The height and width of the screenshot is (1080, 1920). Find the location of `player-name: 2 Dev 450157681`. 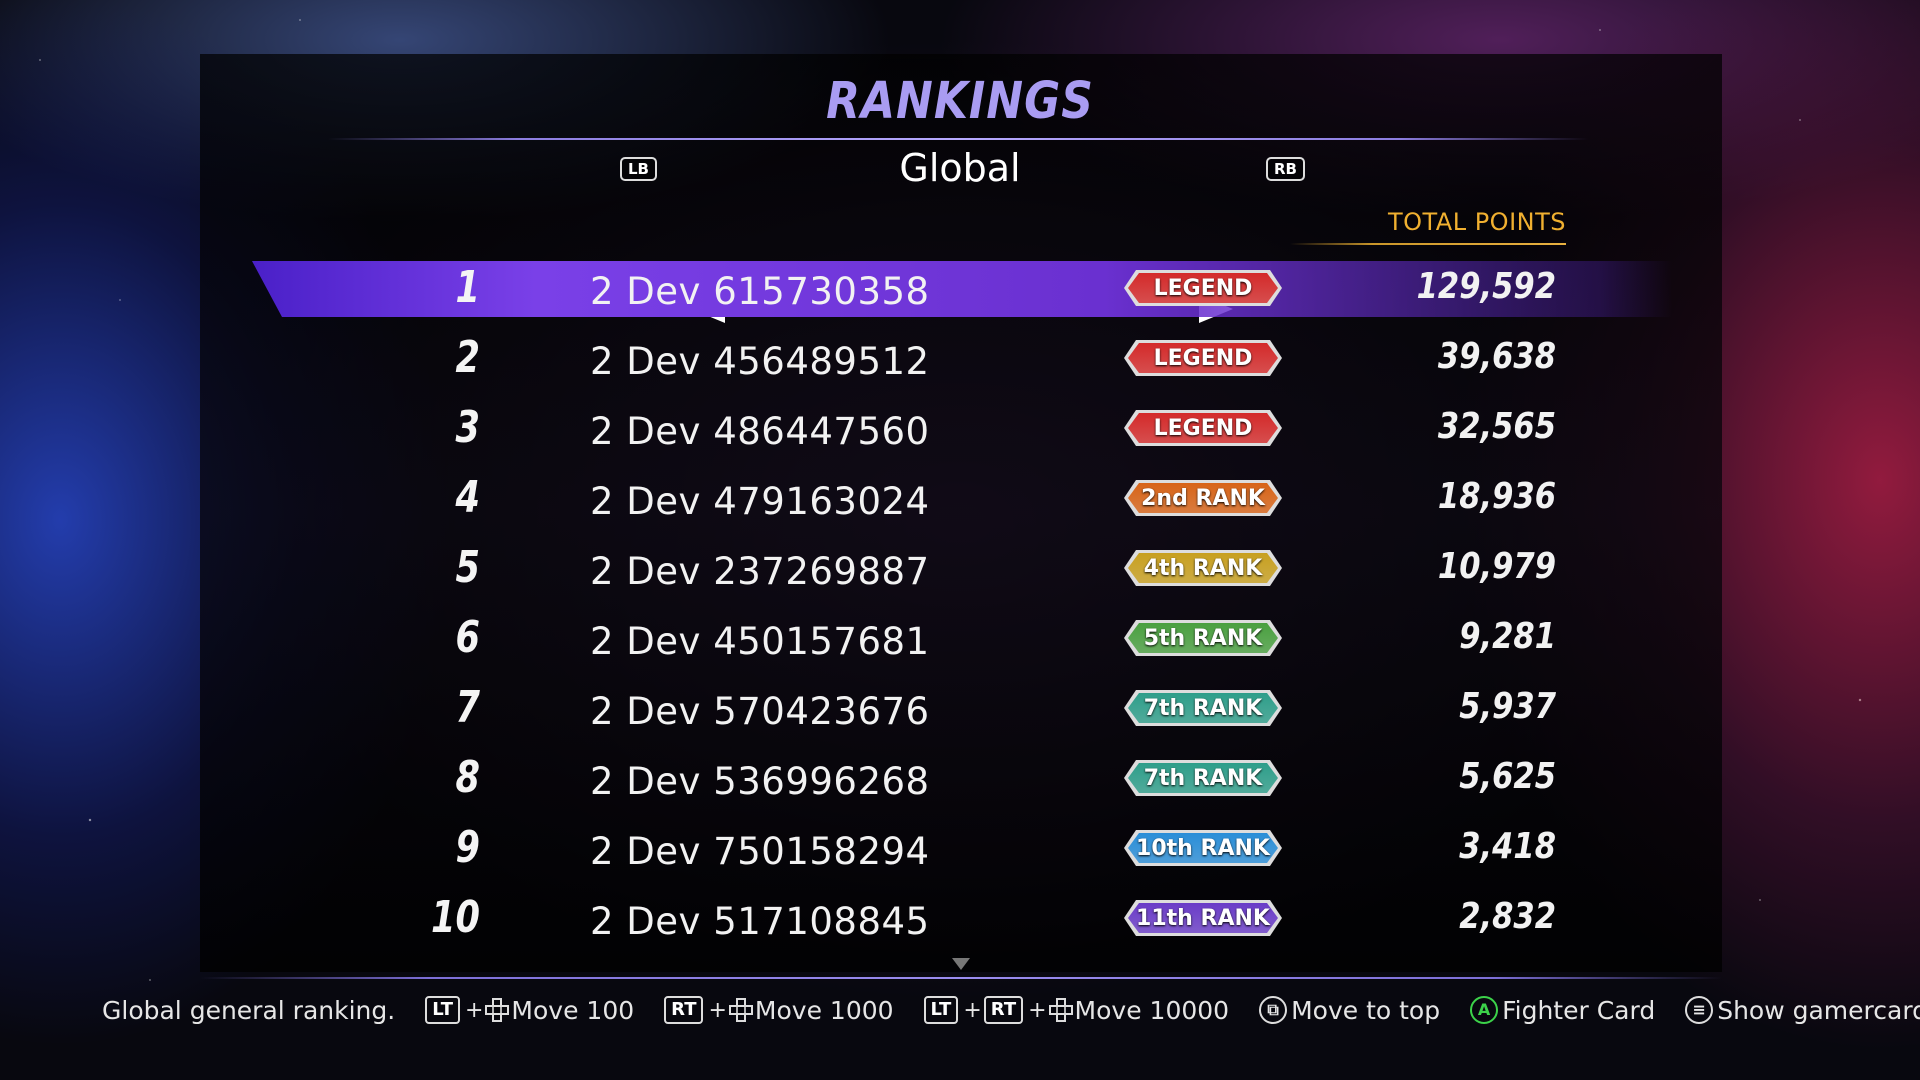

player-name: 2 Dev 450157681 is located at coordinates (760, 641).